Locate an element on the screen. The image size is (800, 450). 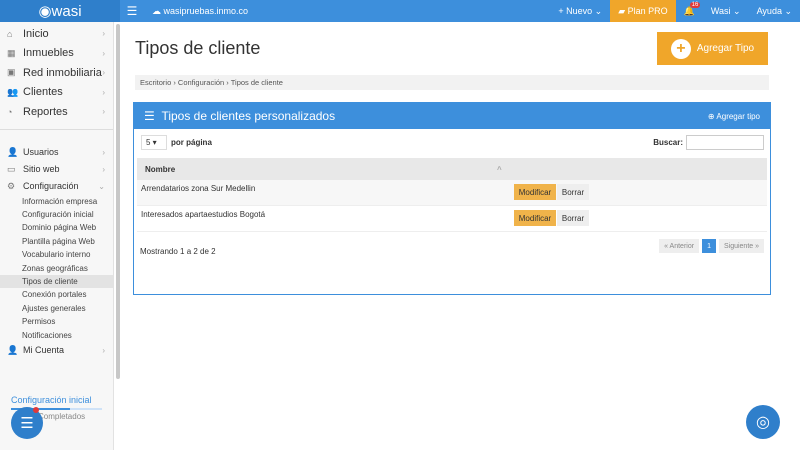
add-type-button: + Agregar Tipo is located at coordinates (712, 48).